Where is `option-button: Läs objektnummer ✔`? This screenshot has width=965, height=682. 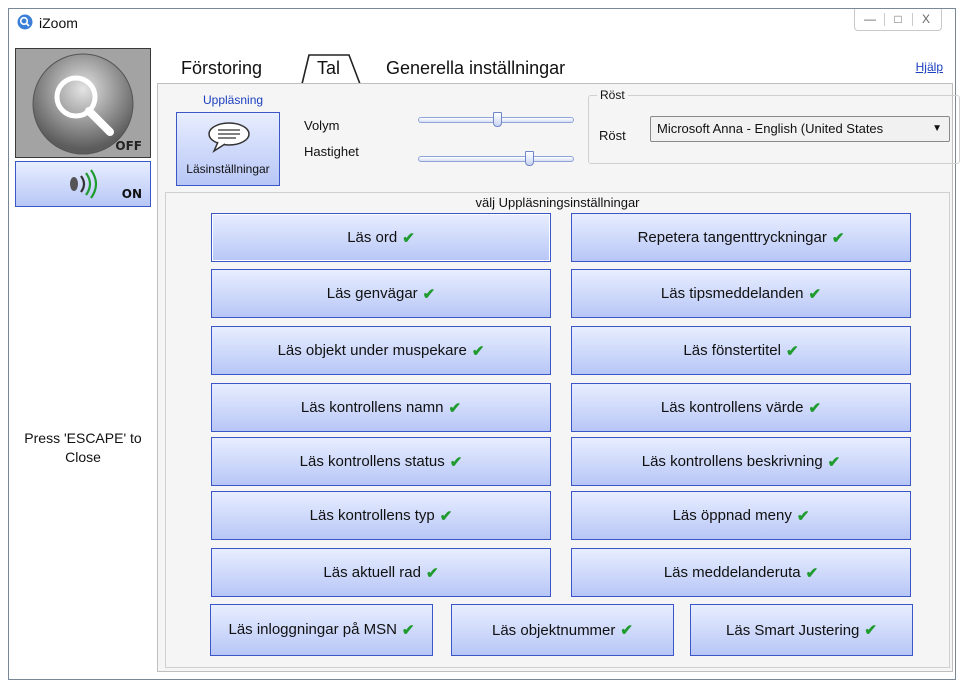 option-button: Läs objektnummer ✔ is located at coordinates (562, 630).